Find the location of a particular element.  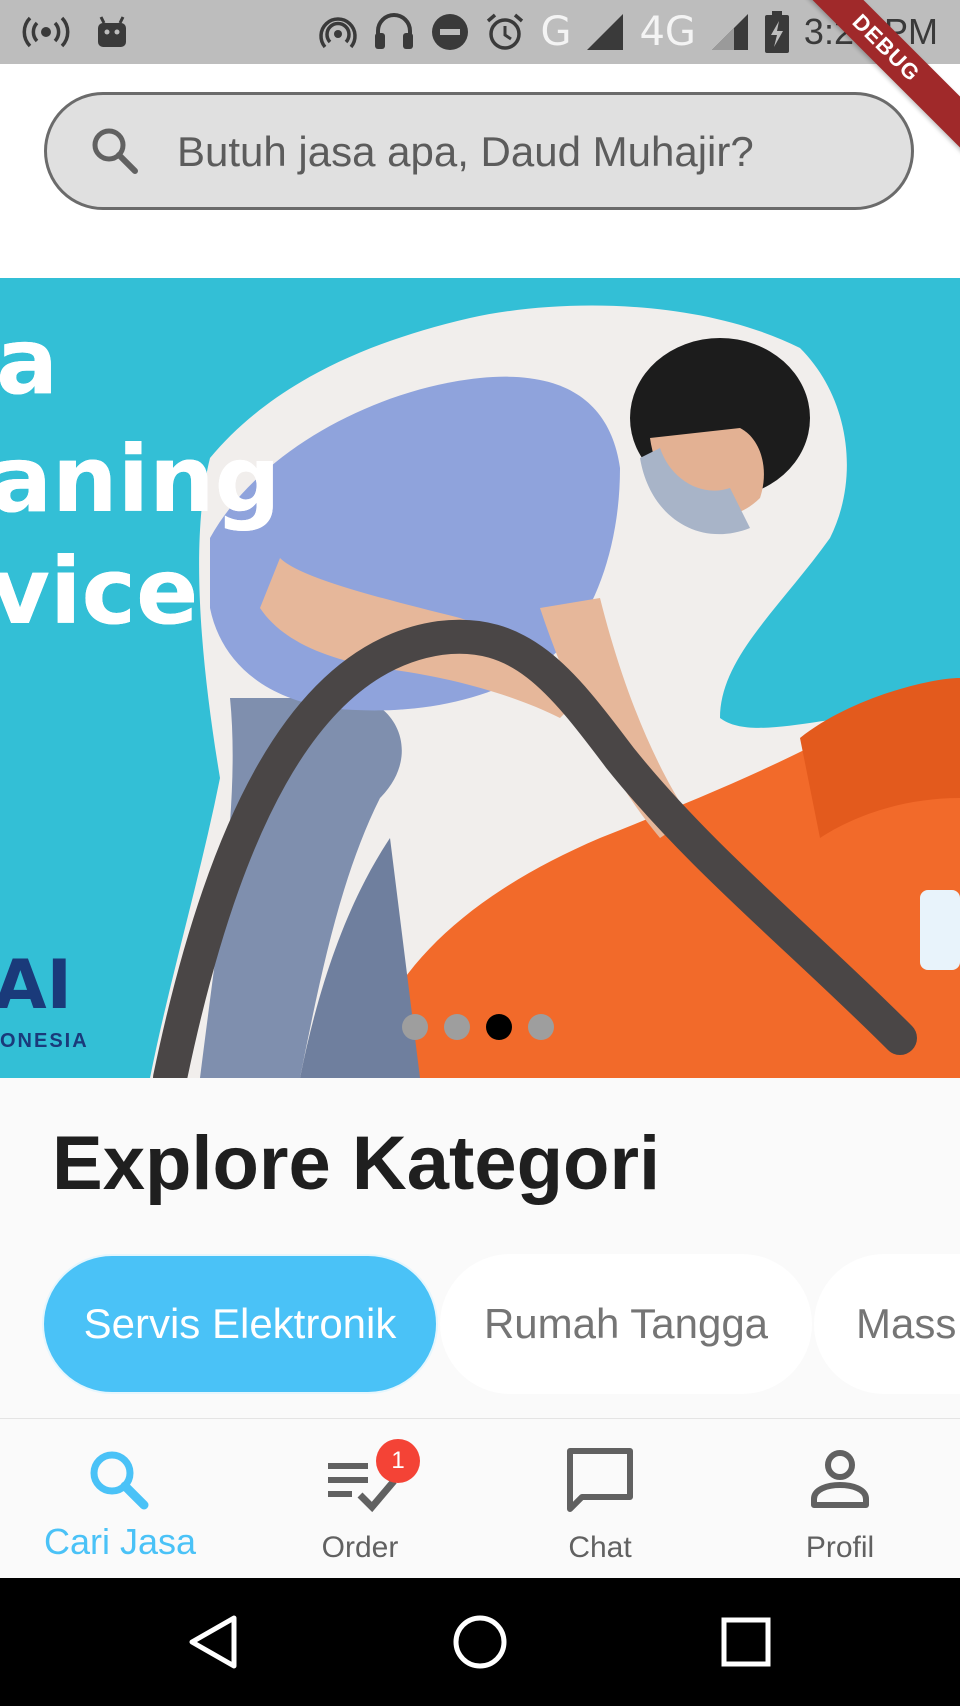

category-chips: Servis Elektronik Rumah Tangga Mass is located at coordinates (480, 1325).